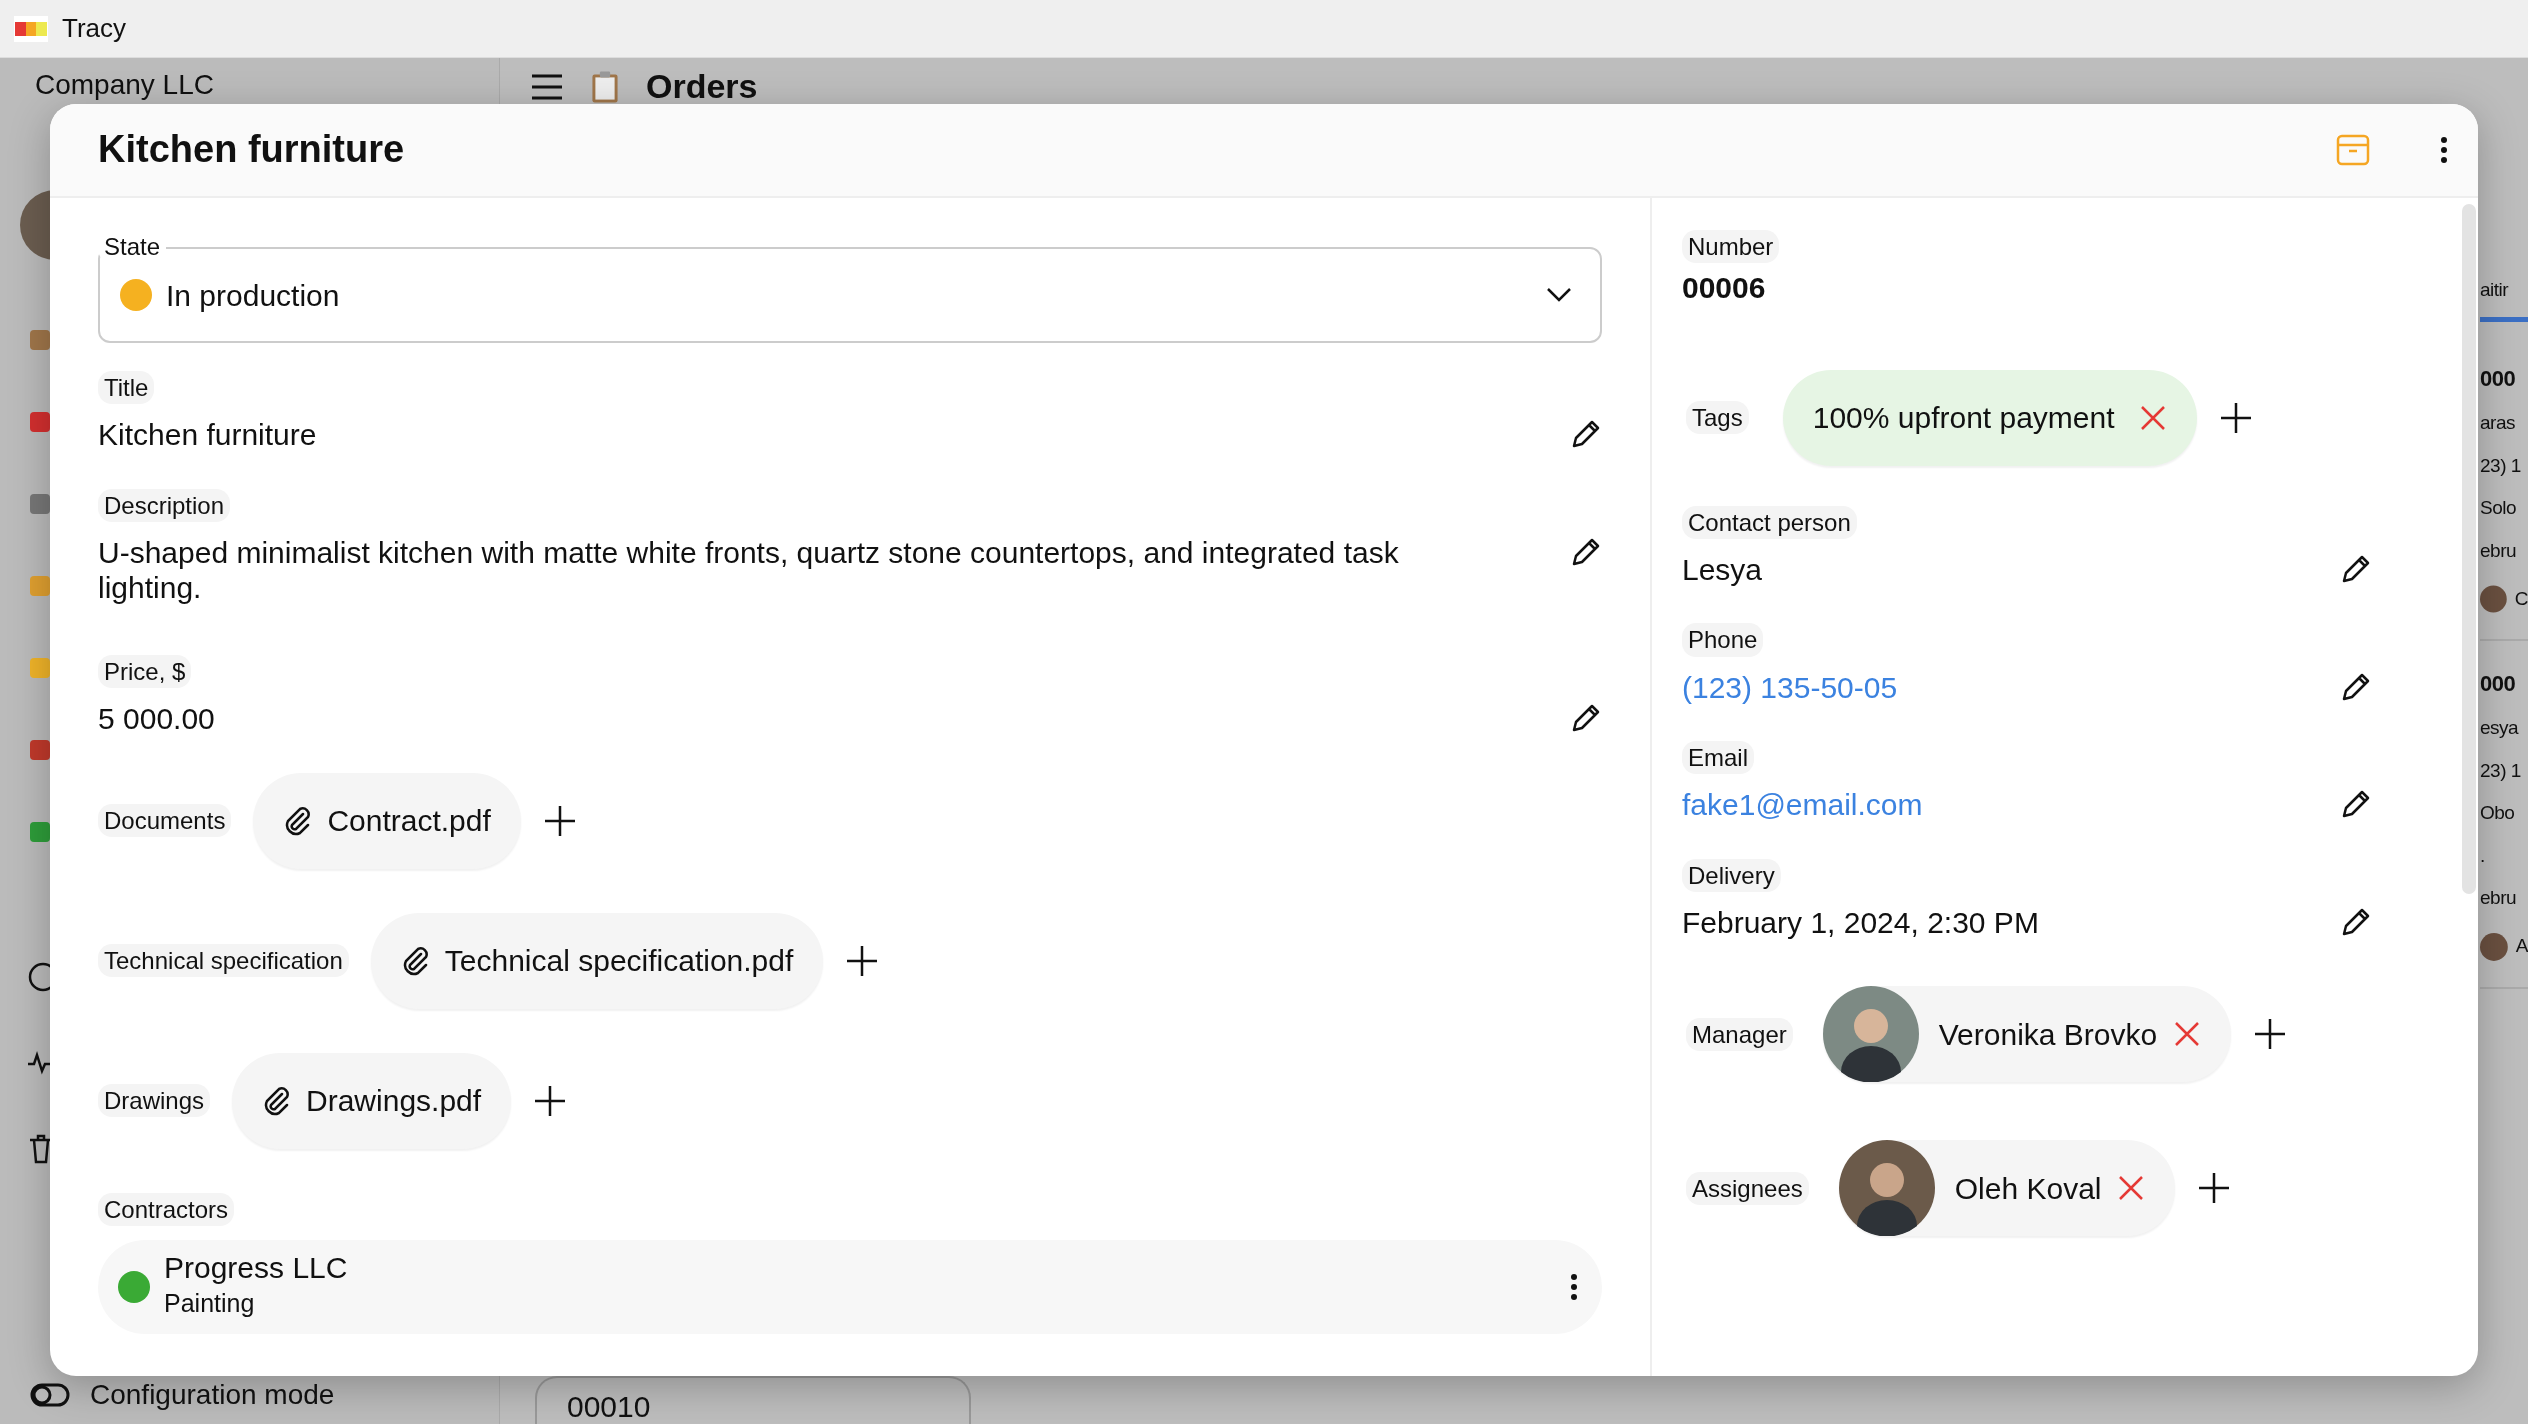 This screenshot has width=2528, height=1424. I want to click on remove-icon, so click(2152, 417).